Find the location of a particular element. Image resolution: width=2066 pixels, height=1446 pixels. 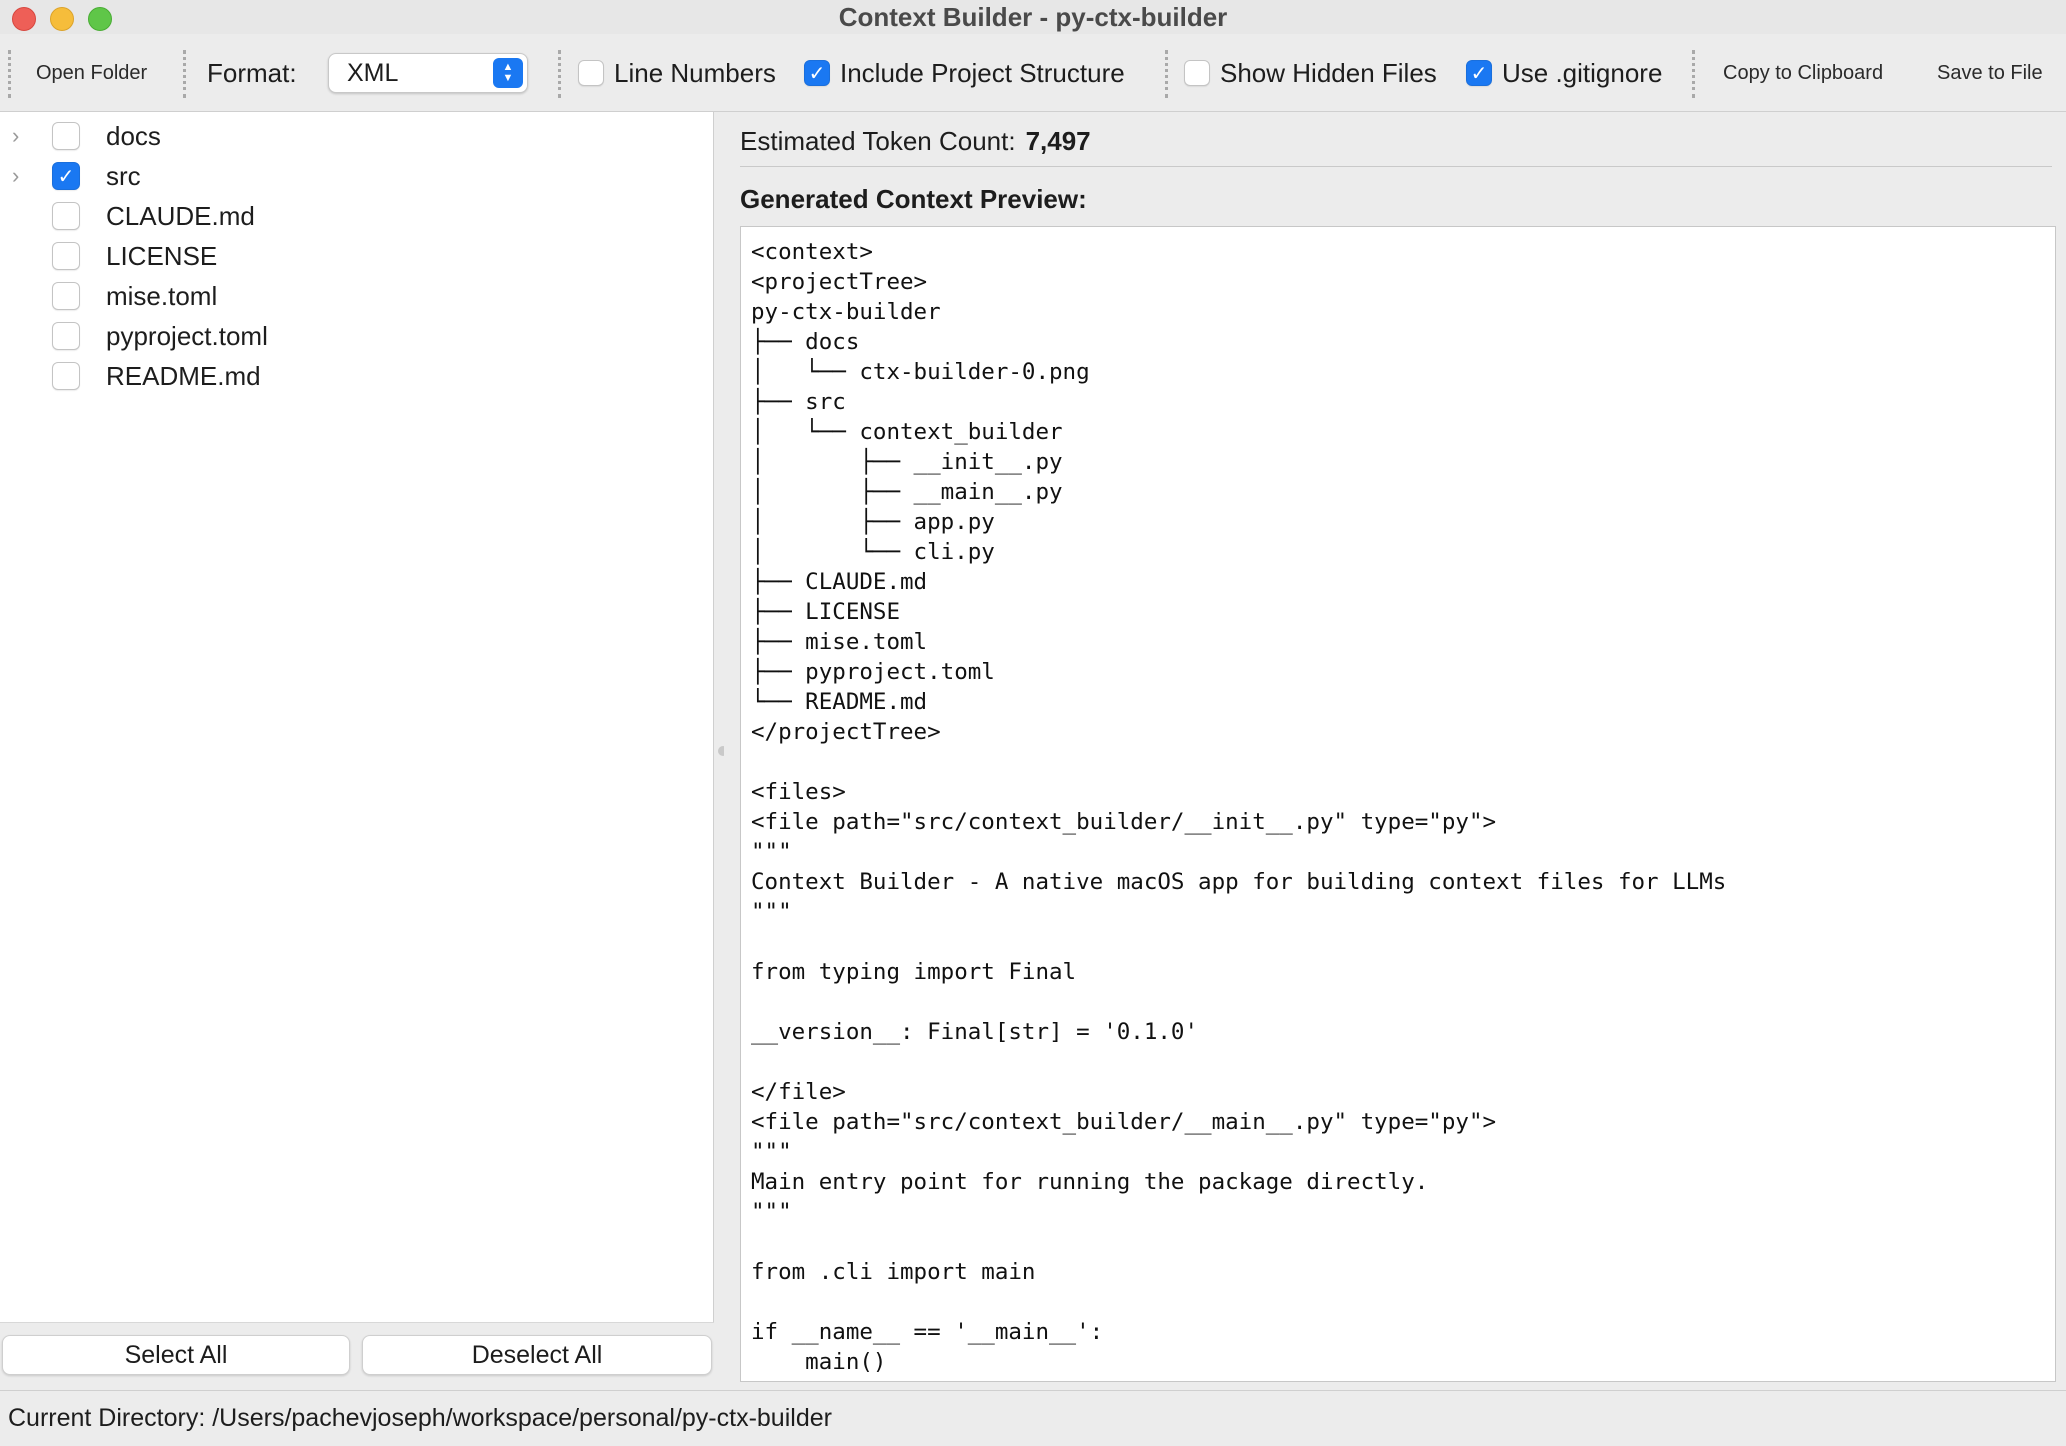

show-hidden-label: Show Hidden Files is located at coordinates (1328, 72).